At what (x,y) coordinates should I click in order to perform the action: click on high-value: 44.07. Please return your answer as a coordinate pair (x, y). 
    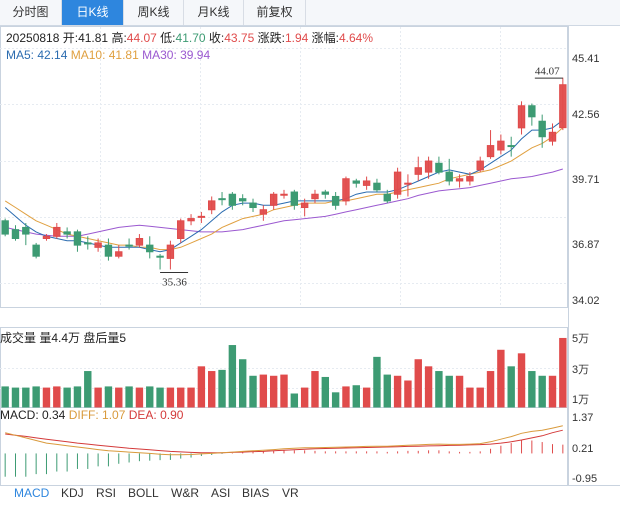
    Looking at the image, I should click on (141, 38).